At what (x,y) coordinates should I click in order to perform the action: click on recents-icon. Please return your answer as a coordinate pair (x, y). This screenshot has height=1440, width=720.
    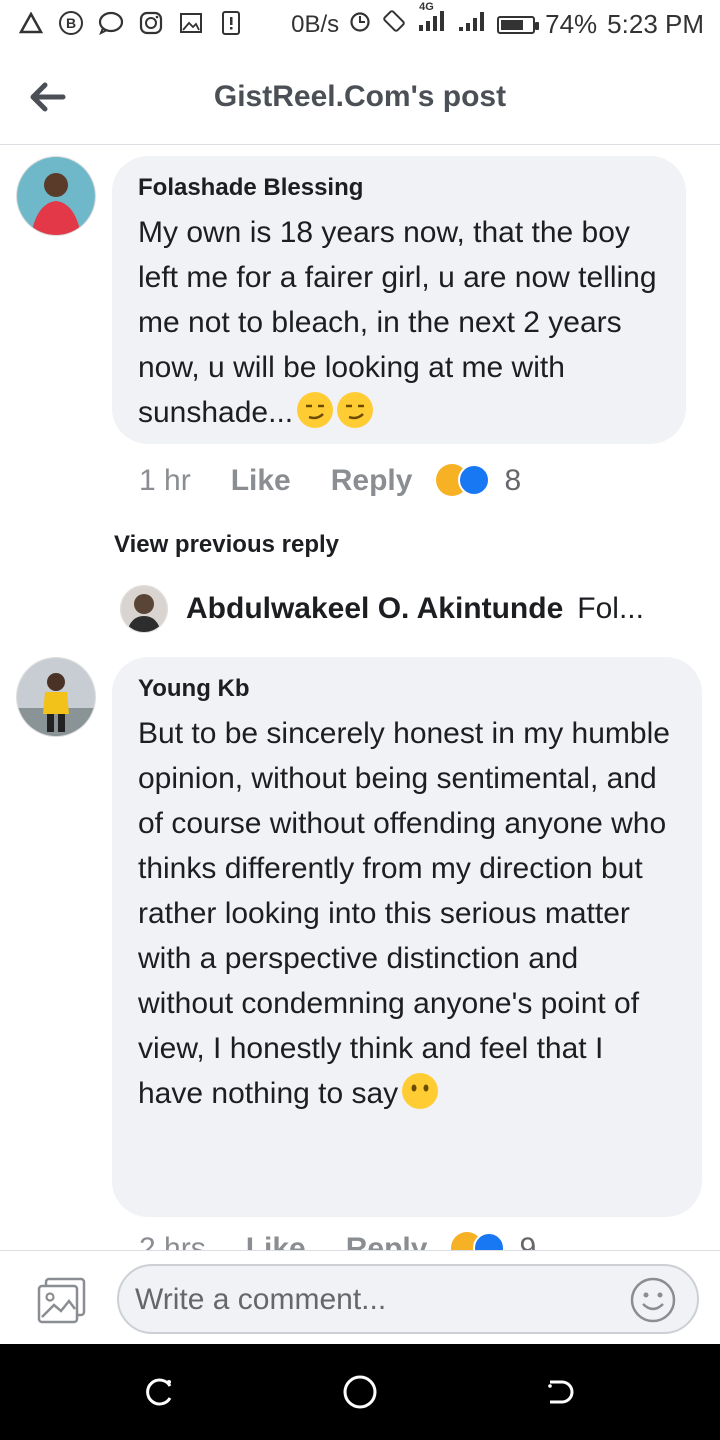
    Looking at the image, I should click on (159, 1392).